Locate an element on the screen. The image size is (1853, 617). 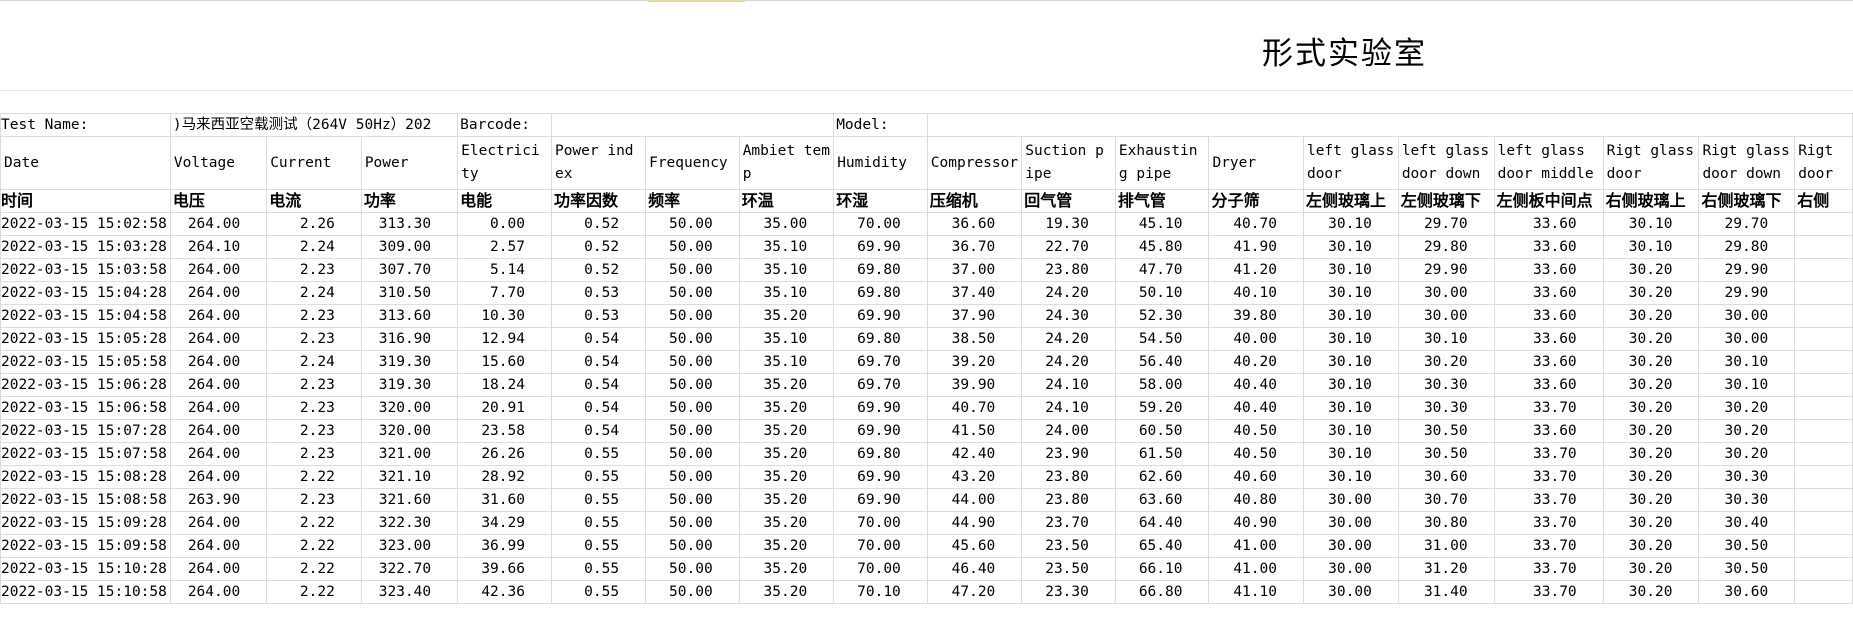
column-header: Current is located at coordinates (314, 163).